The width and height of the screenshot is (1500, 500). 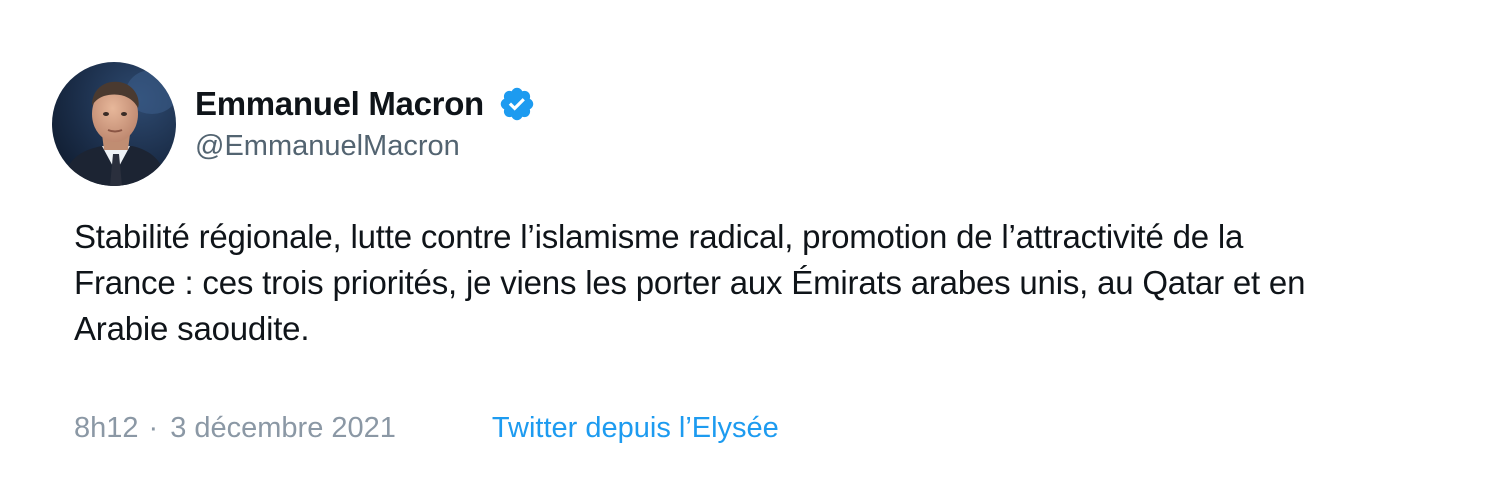 What do you see at coordinates (365, 146) in the screenshot?
I see `user-handle: @EmmanuelMacron` at bounding box center [365, 146].